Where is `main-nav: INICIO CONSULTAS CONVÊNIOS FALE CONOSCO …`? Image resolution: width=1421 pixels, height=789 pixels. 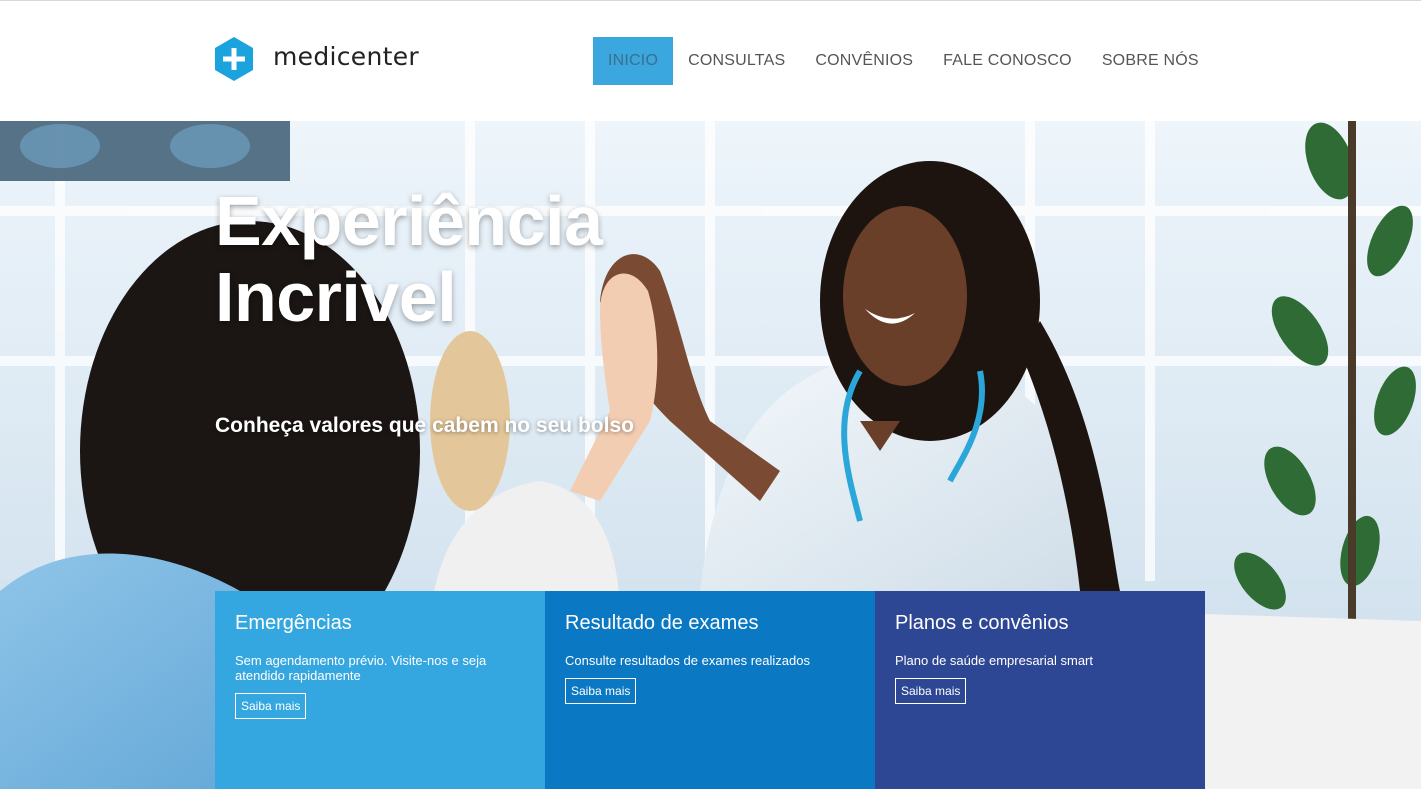
main-nav: INICIO CONSULTAS CONVÊNIOS FALE CONOSCO … is located at coordinates (903, 61).